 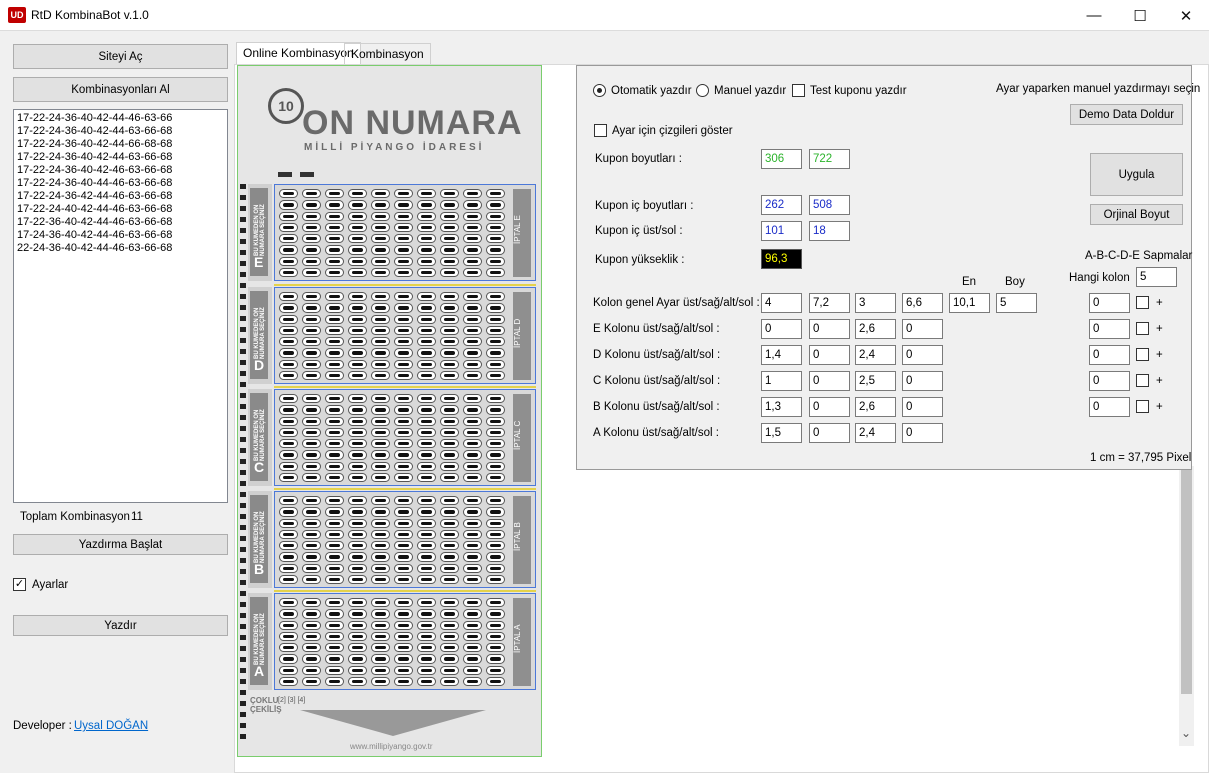 What do you see at coordinates (849, 90) in the screenshot?
I see `test-print-option: Test kuponu yazdır` at bounding box center [849, 90].